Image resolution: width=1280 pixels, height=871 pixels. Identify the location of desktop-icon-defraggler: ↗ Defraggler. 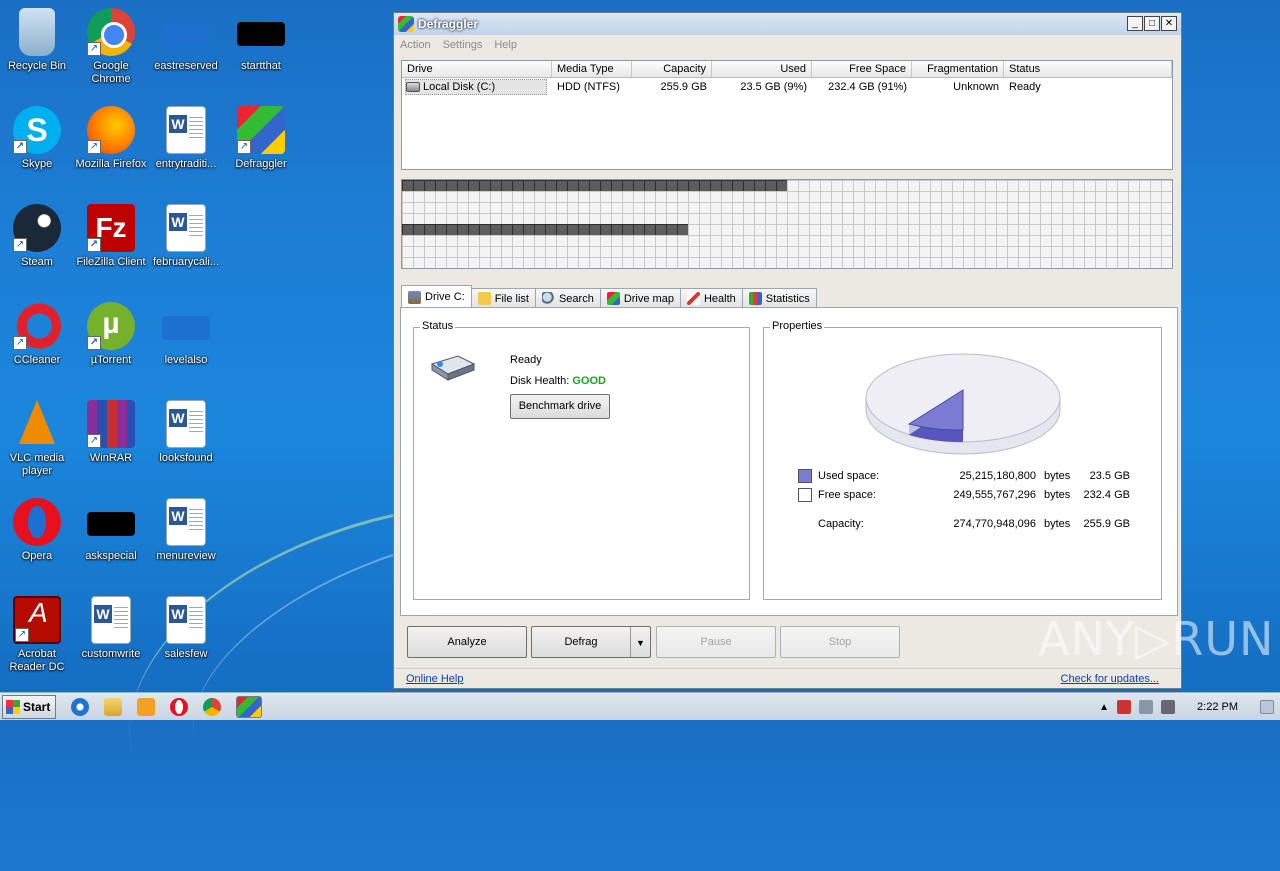
(261, 138).